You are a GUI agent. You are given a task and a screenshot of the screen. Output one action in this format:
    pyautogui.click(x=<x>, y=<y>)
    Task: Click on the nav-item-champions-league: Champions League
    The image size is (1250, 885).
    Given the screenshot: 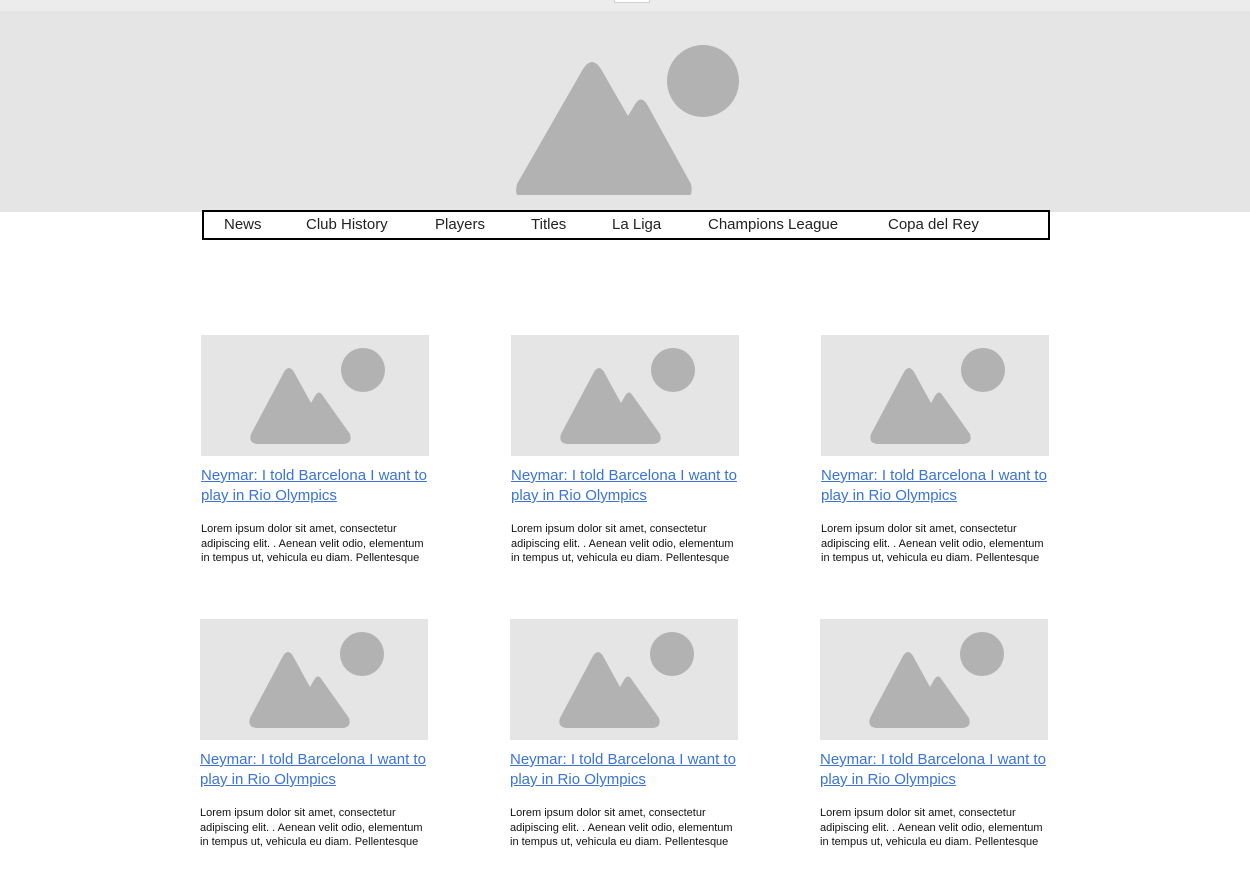 What is the action you would take?
    pyautogui.click(x=773, y=224)
    